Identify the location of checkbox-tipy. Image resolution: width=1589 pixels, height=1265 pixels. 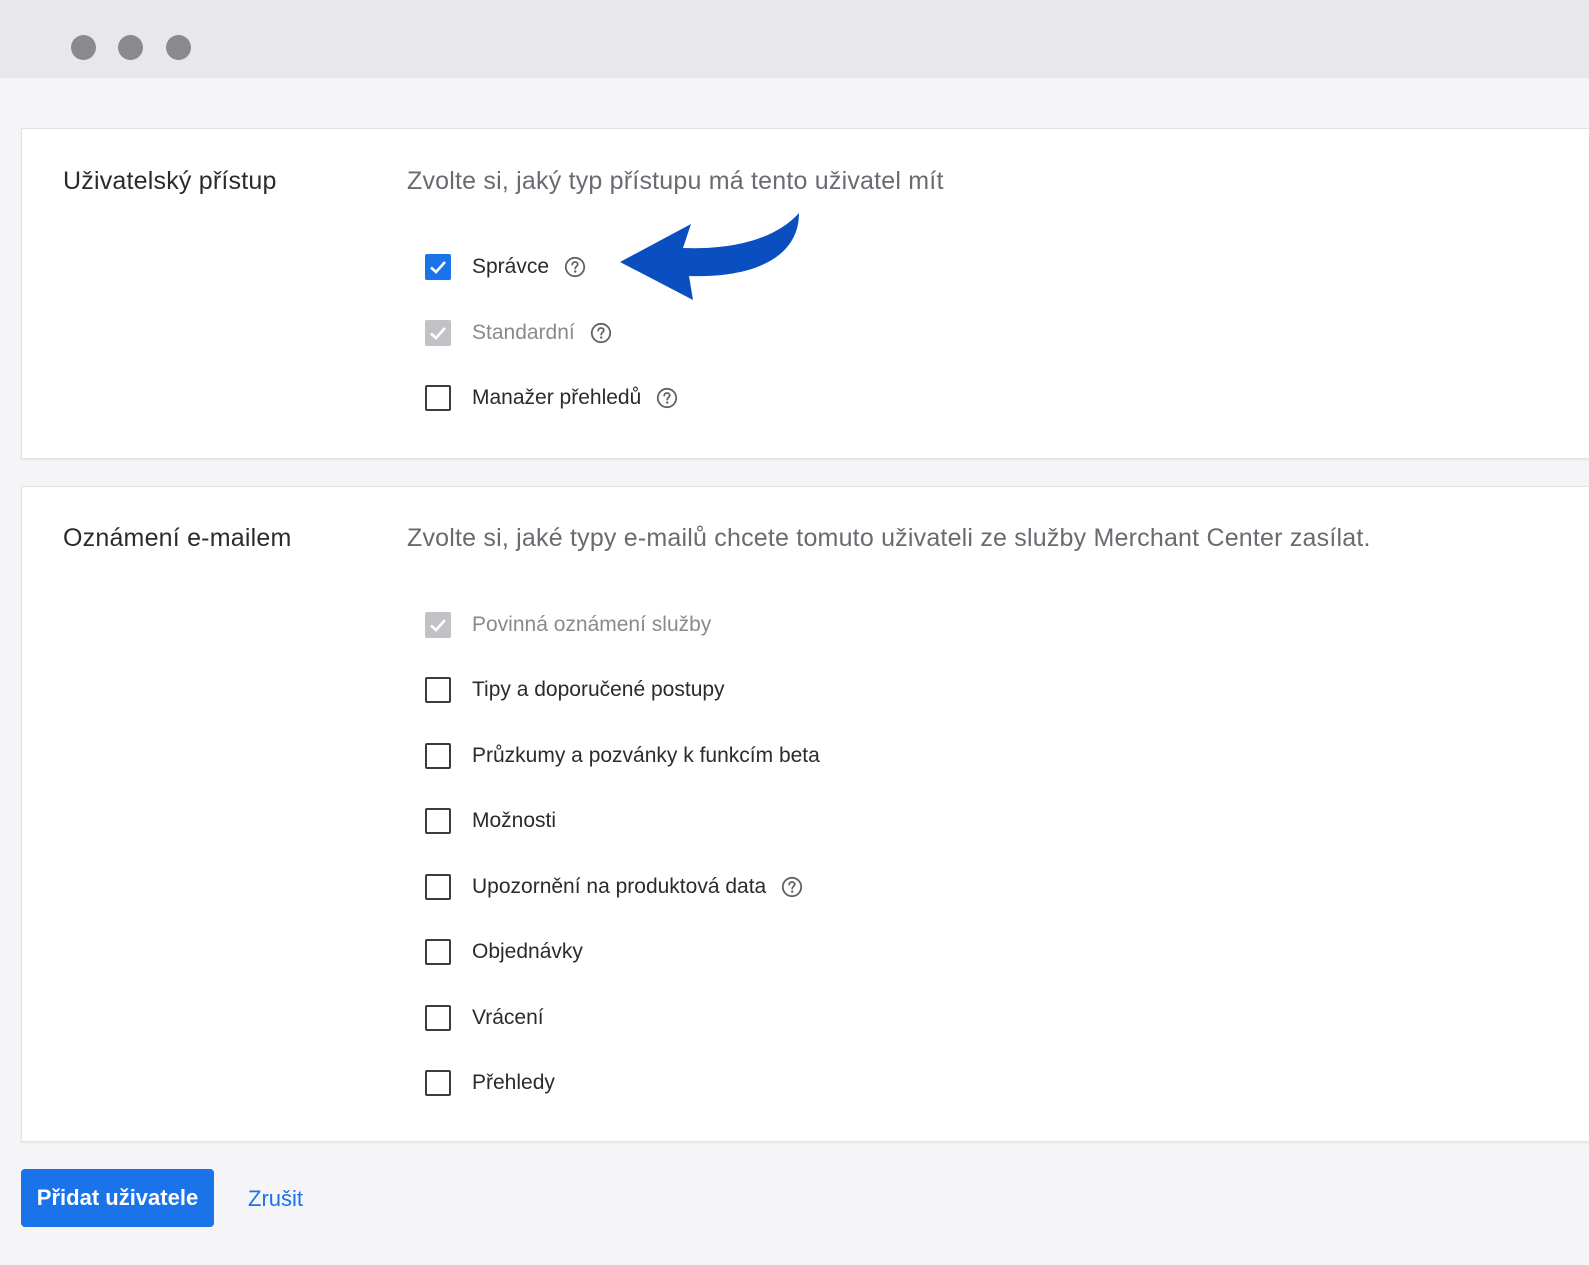
(438, 690).